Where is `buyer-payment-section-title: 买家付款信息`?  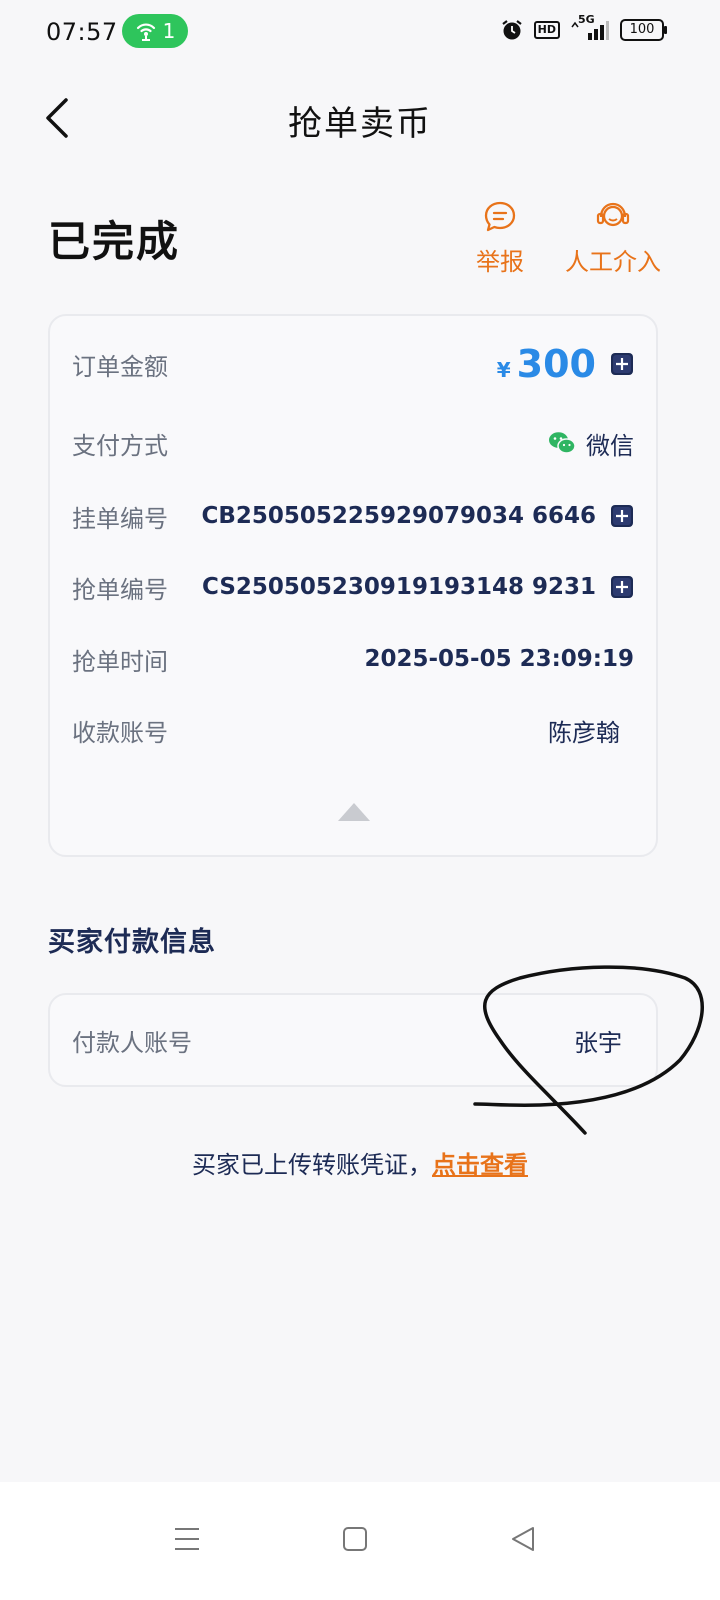
buyer-payment-section-title: 买家付款信息 is located at coordinates (132, 942).